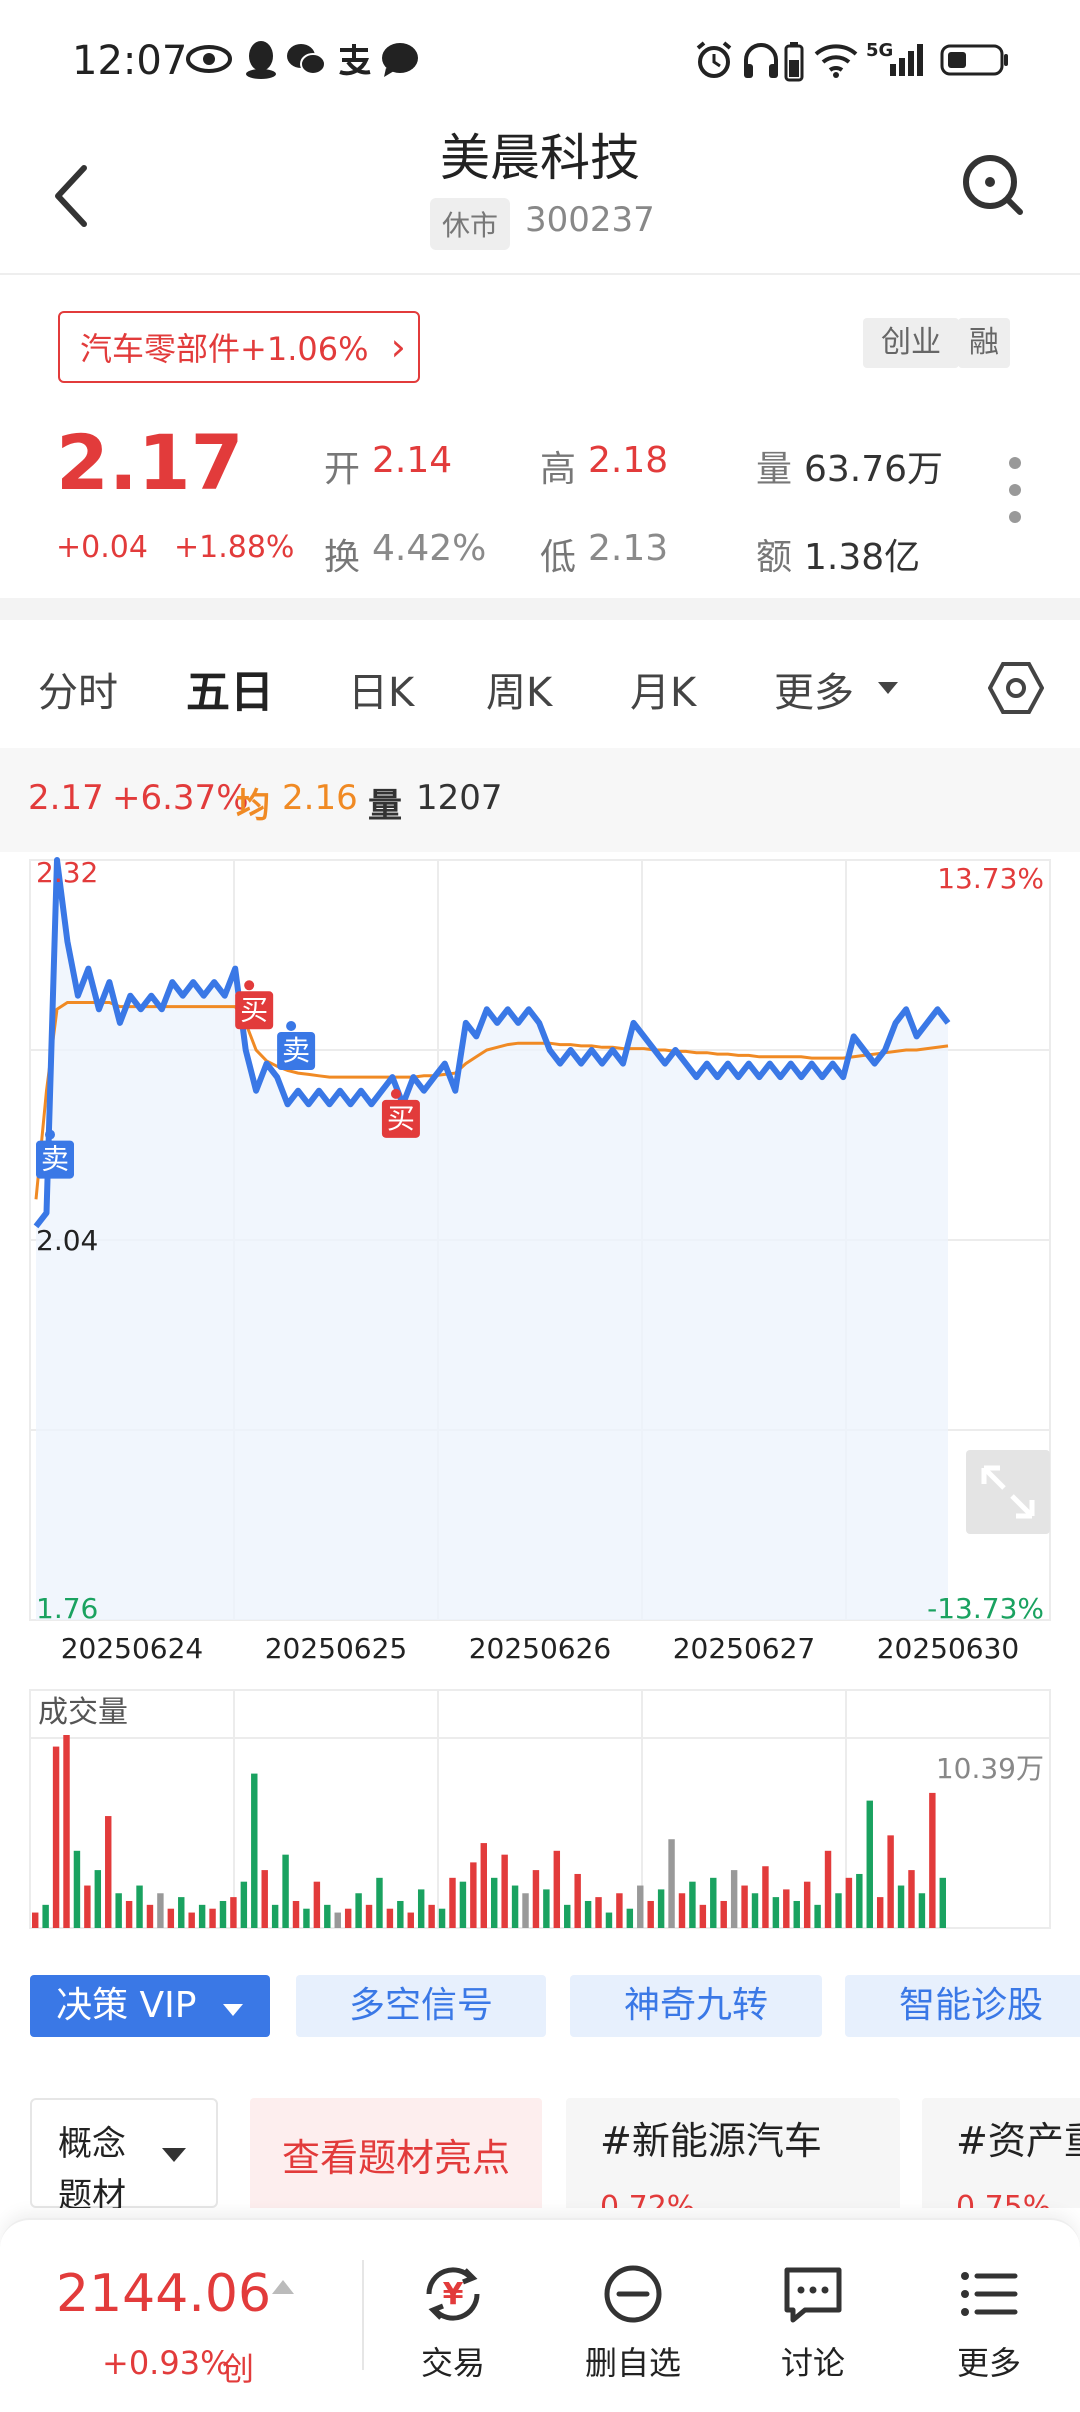 The image size is (1080, 2412). I want to click on more-vertical-icon, so click(1015, 490).